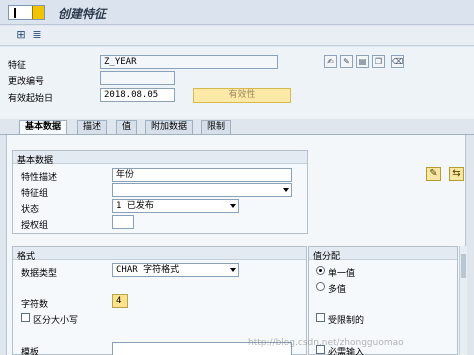 This screenshot has height=355, width=474. I want to click on change-number-field, so click(137, 78).